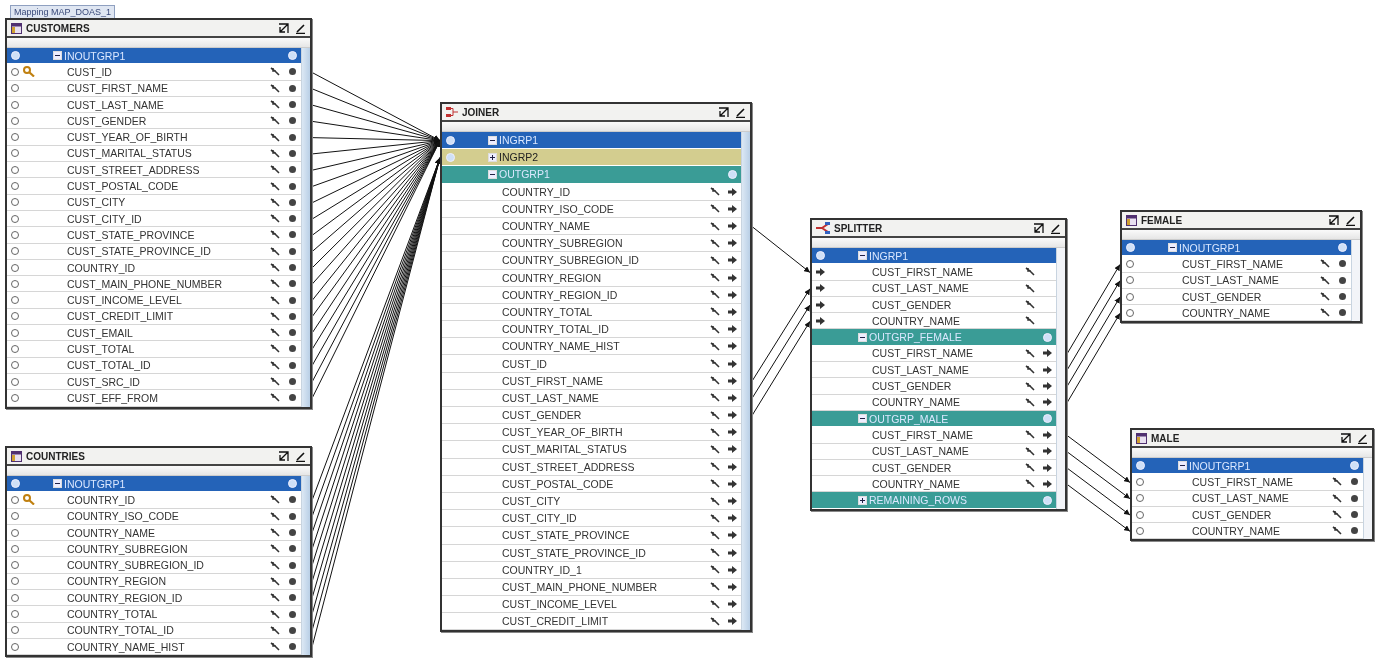 The width and height of the screenshot is (1377, 666). Describe the element at coordinates (452, 112) in the screenshot. I see `joiner-icon` at that location.